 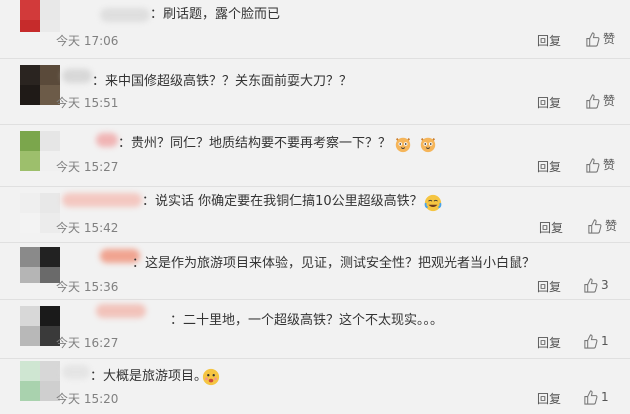 I want to click on timestamp: 今天 17:06, so click(x=87, y=41).